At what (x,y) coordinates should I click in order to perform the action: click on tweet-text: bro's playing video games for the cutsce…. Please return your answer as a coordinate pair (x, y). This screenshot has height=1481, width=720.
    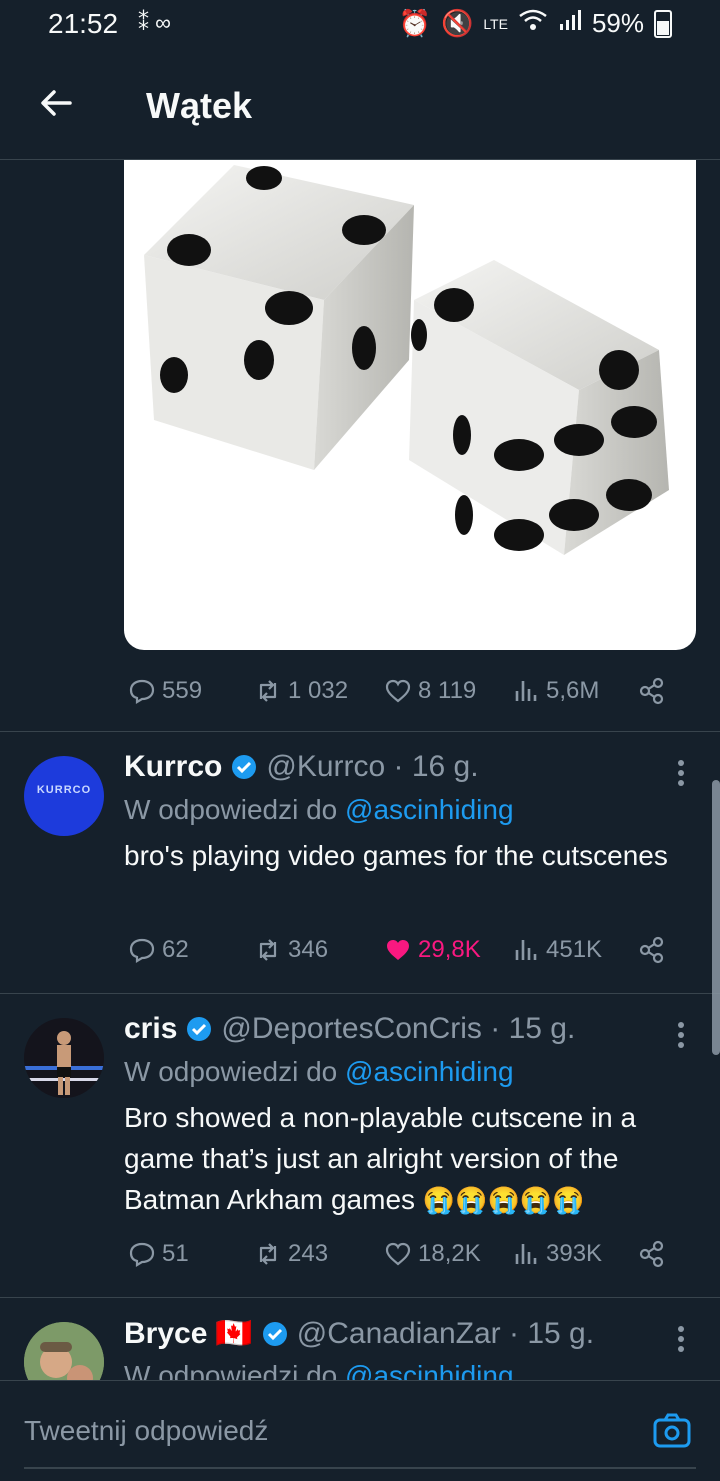
    Looking at the image, I should click on (396, 855).